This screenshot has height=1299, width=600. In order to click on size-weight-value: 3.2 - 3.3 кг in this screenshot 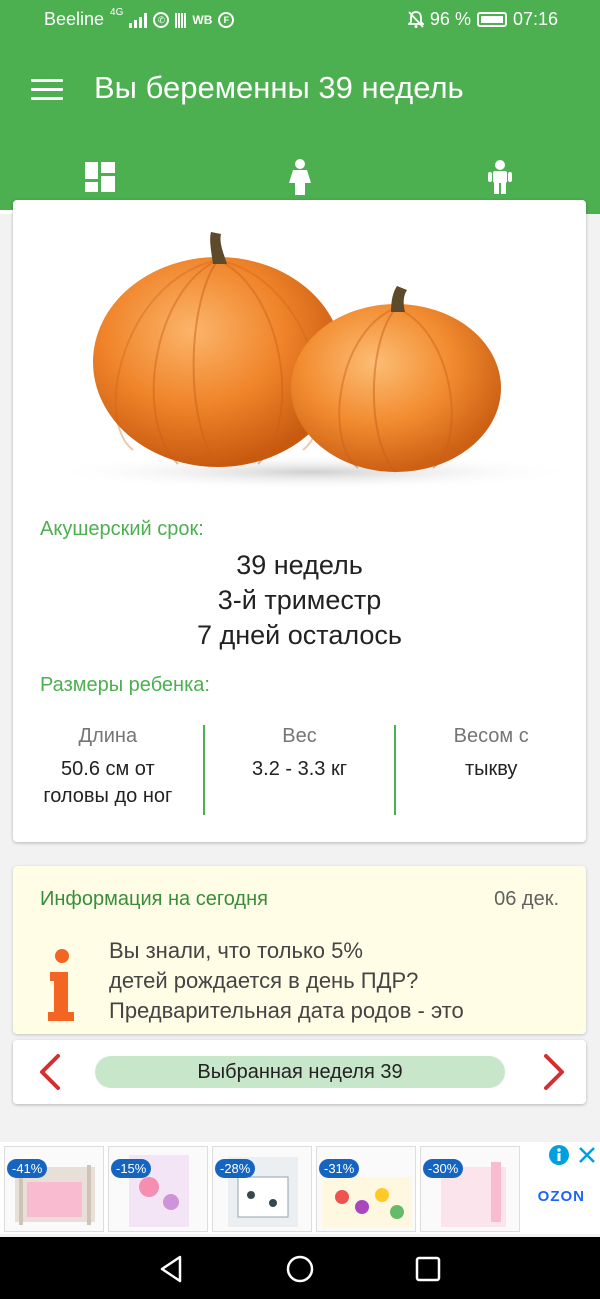, I will do `click(299, 769)`.